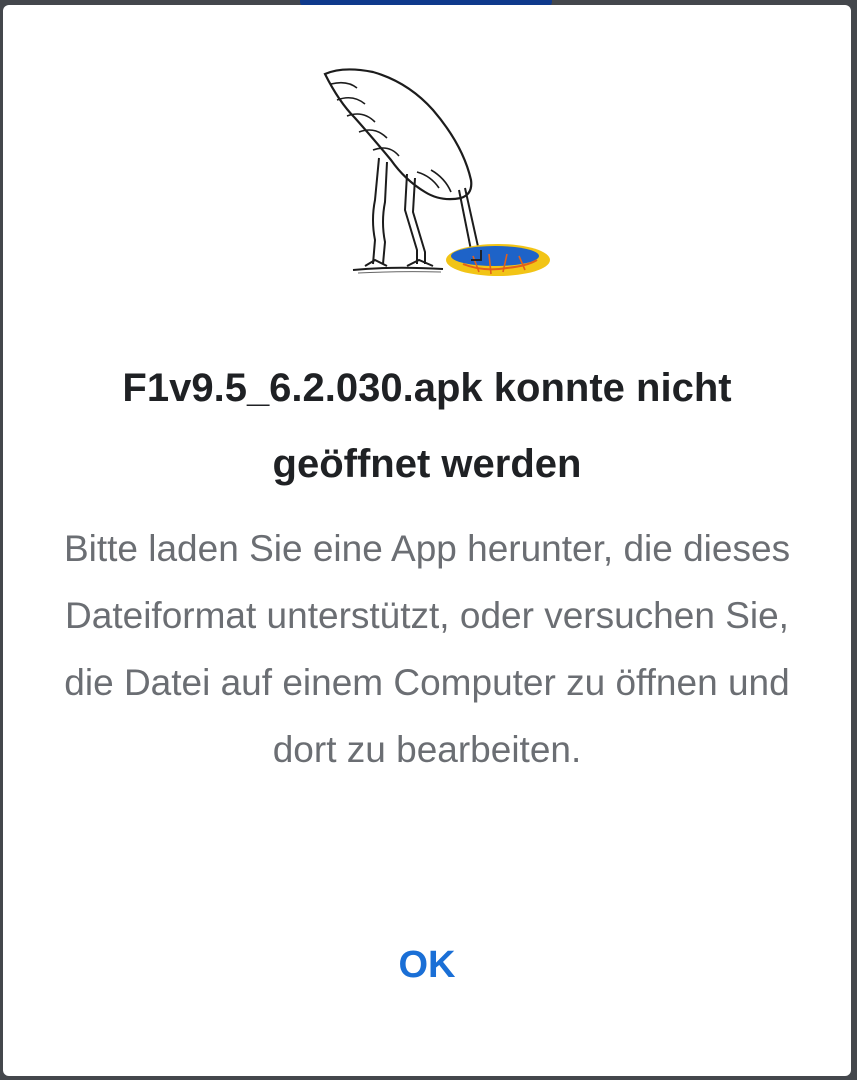 Image resolution: width=857 pixels, height=1080 pixels. Describe the element at coordinates (427, 965) in the screenshot. I see `ok-button: OK` at that location.